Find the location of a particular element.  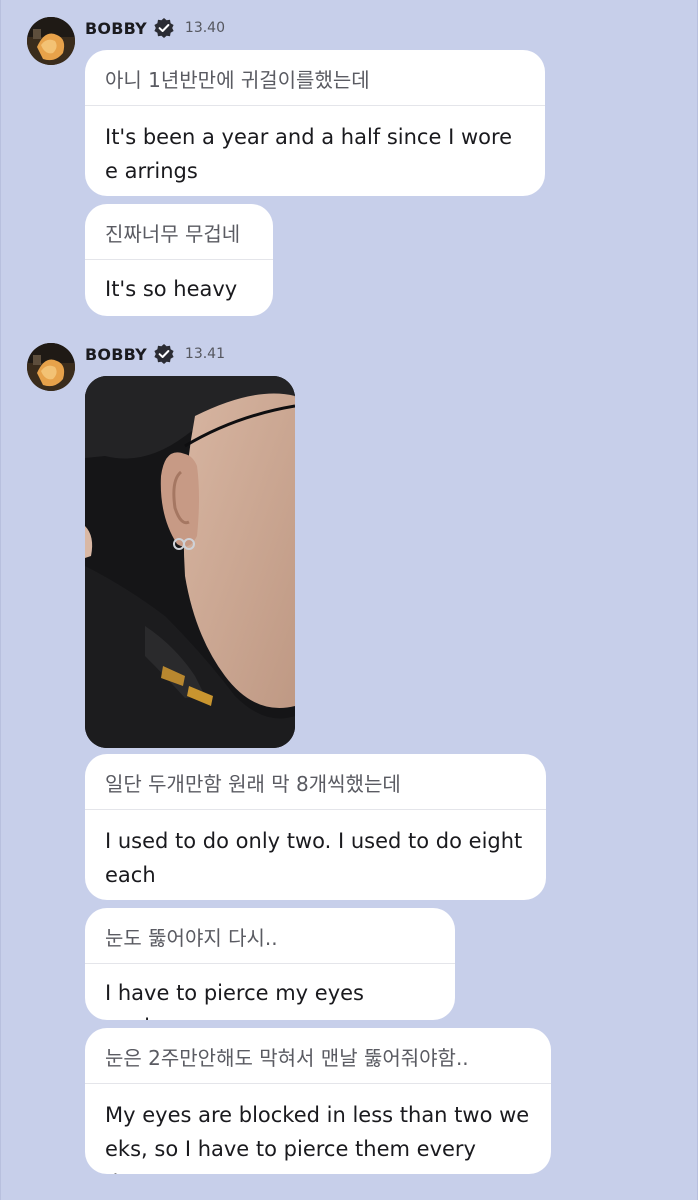

photo-attachment is located at coordinates (190, 562).